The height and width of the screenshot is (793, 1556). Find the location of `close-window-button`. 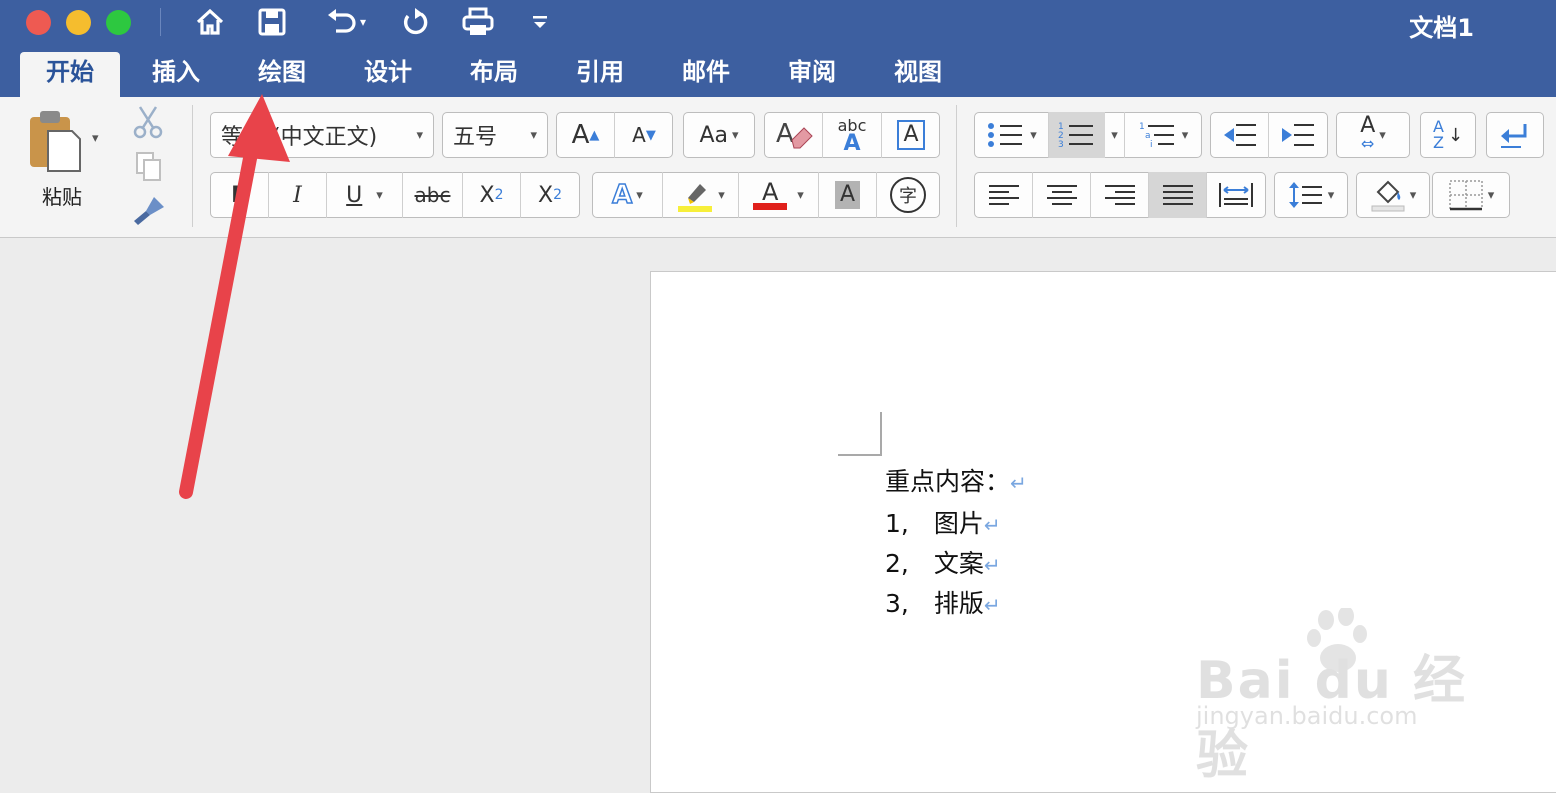

close-window-button is located at coordinates (38, 22).